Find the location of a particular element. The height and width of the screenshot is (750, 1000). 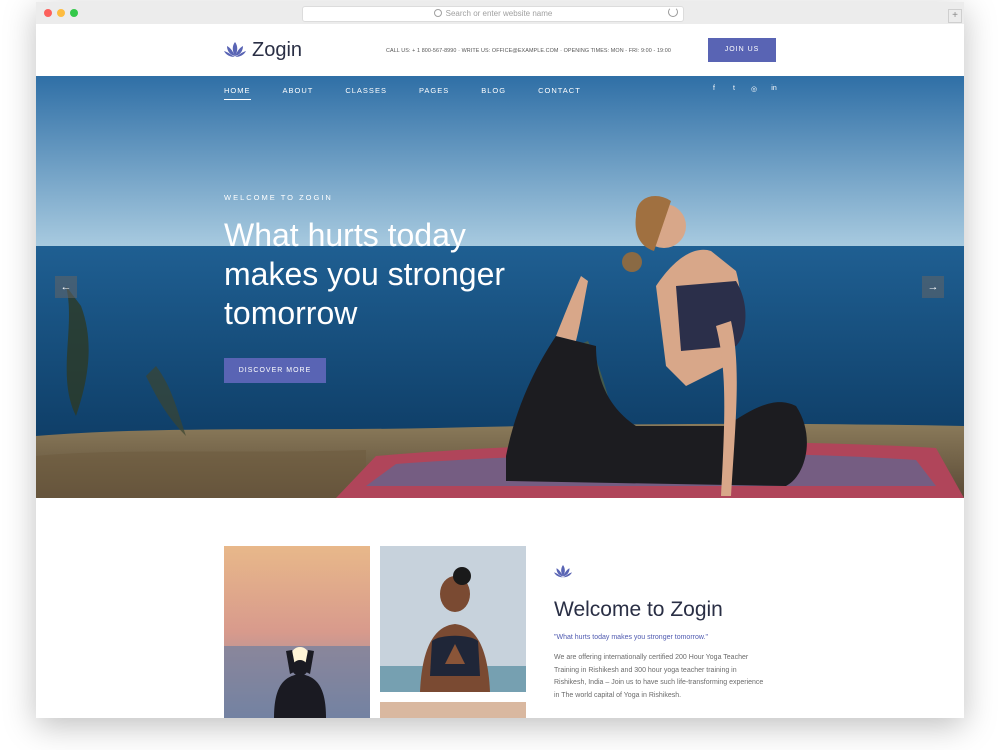

site-logo: Zogin is located at coordinates (263, 50).